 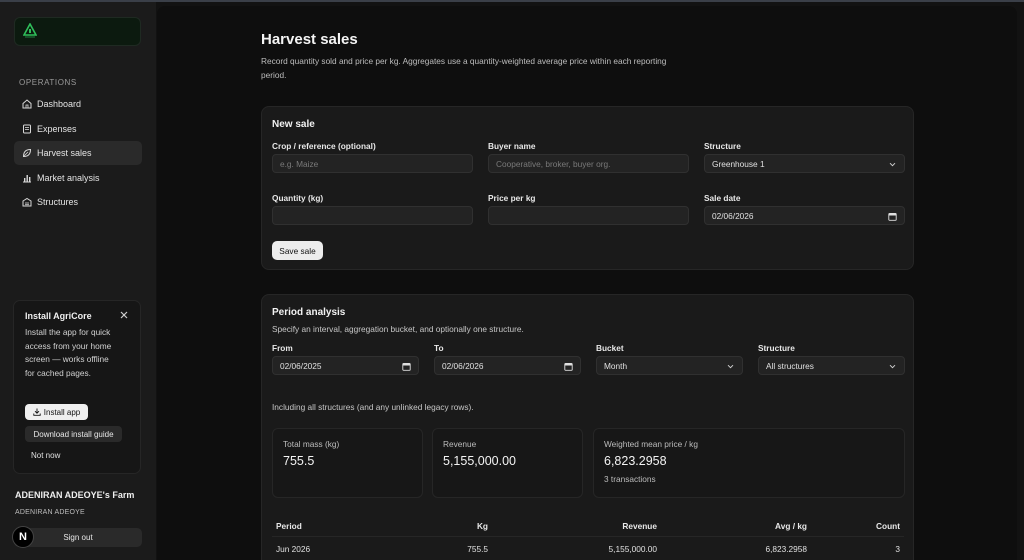 What do you see at coordinates (776, 348) in the screenshot?
I see `analysis-structure-label: Structure` at bounding box center [776, 348].